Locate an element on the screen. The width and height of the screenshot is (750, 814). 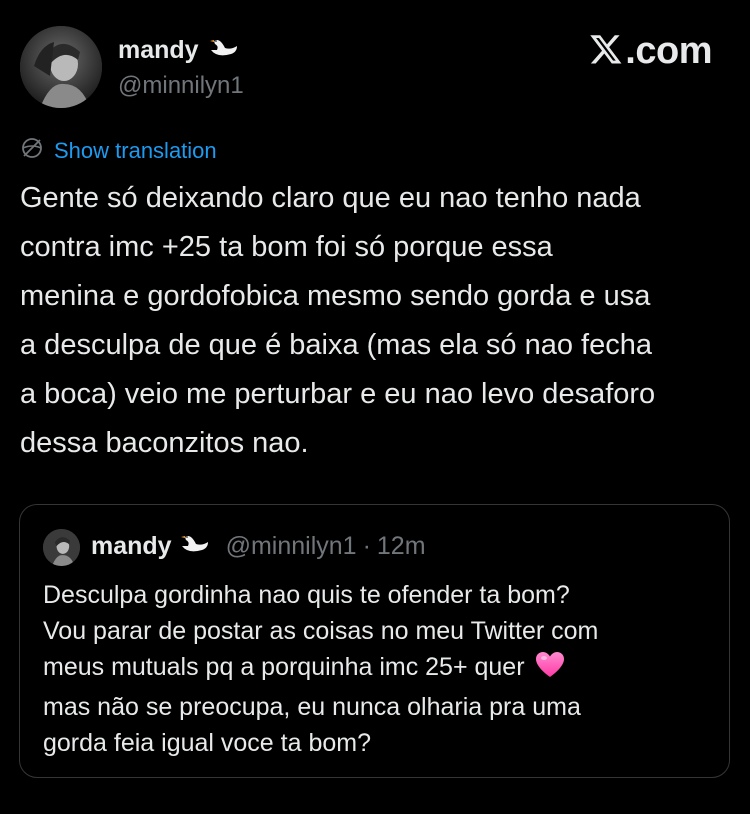
quoted-tweet-timestamp: 12m is located at coordinates (401, 546).